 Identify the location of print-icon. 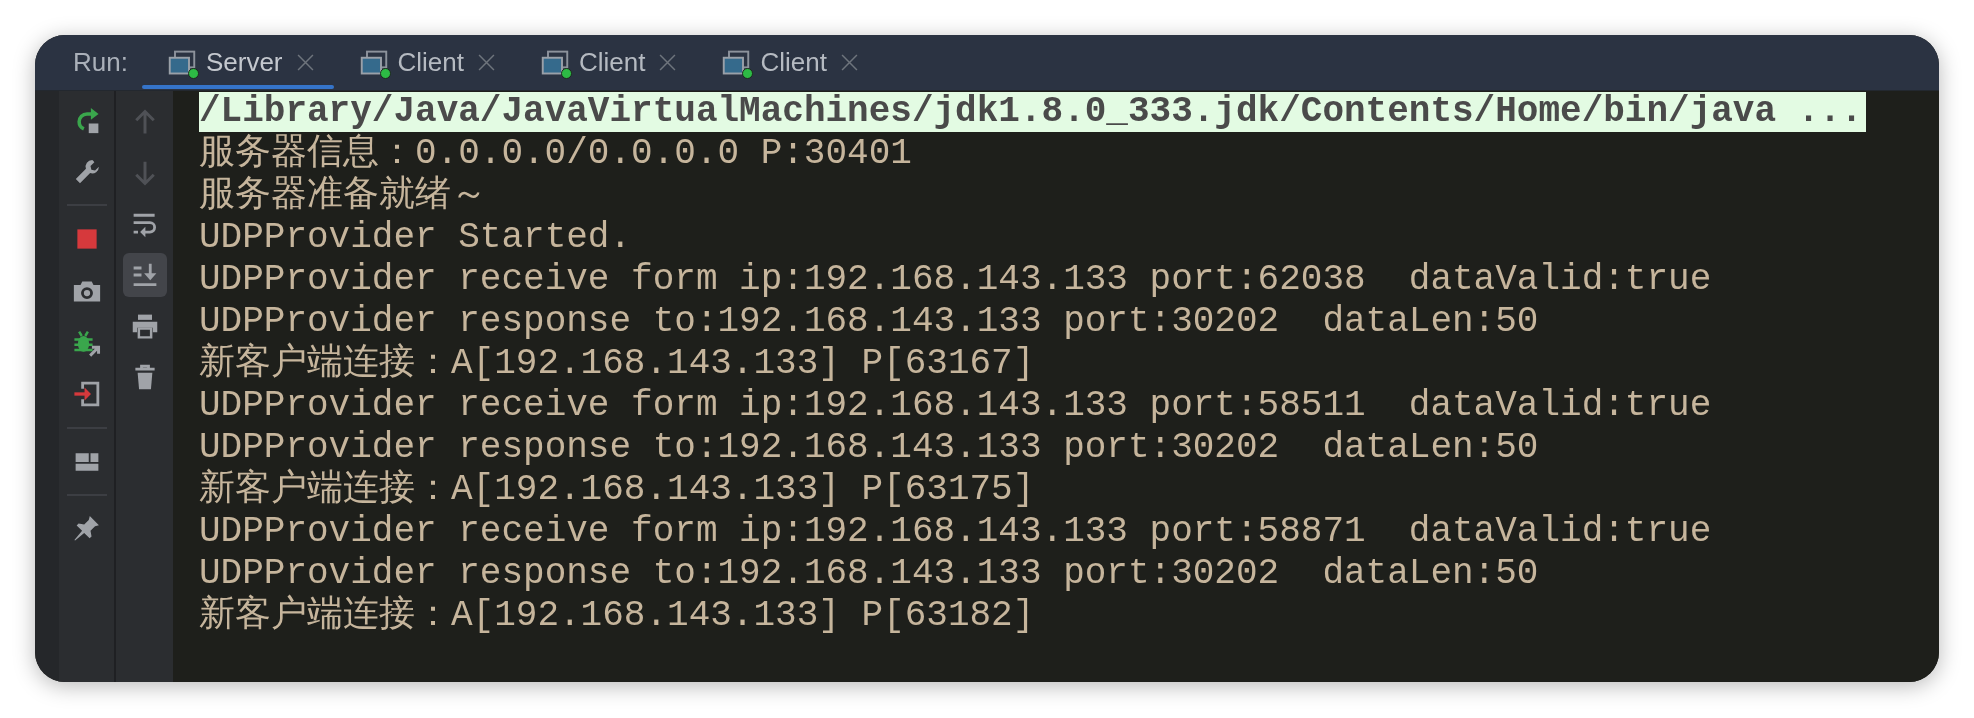
(144, 326).